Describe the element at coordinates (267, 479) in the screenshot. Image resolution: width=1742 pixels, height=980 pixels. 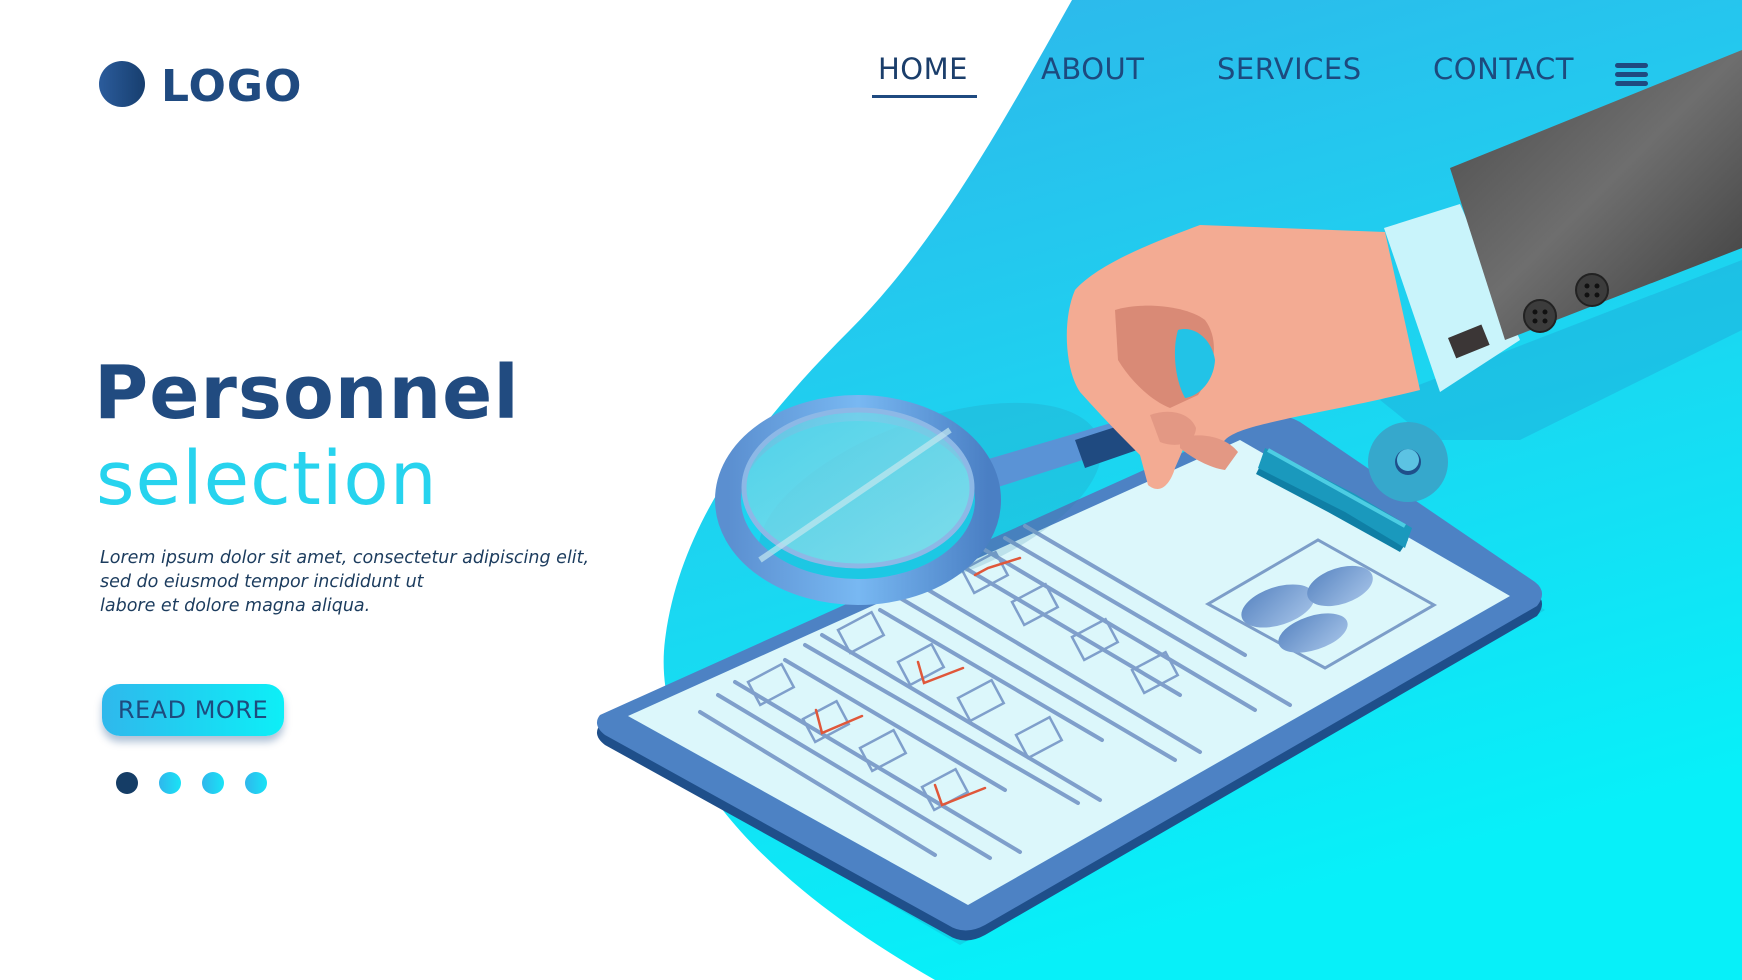
I see `hero-title-line2: selection` at that location.